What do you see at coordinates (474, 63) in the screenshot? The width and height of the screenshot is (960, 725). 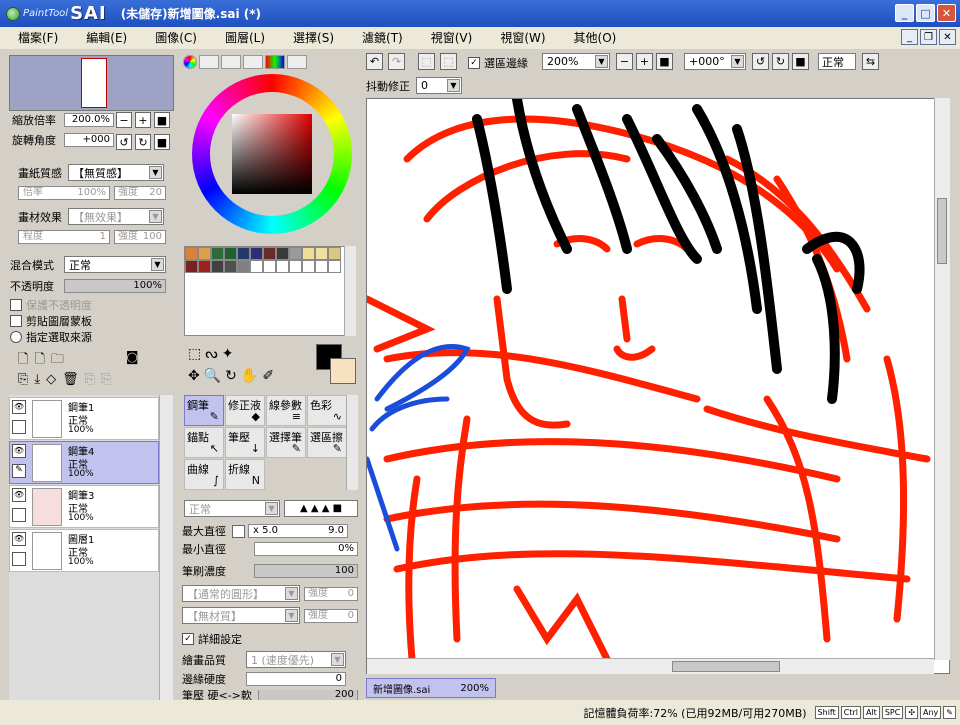 I see `selection-edge-checkbox: ✓` at bounding box center [474, 63].